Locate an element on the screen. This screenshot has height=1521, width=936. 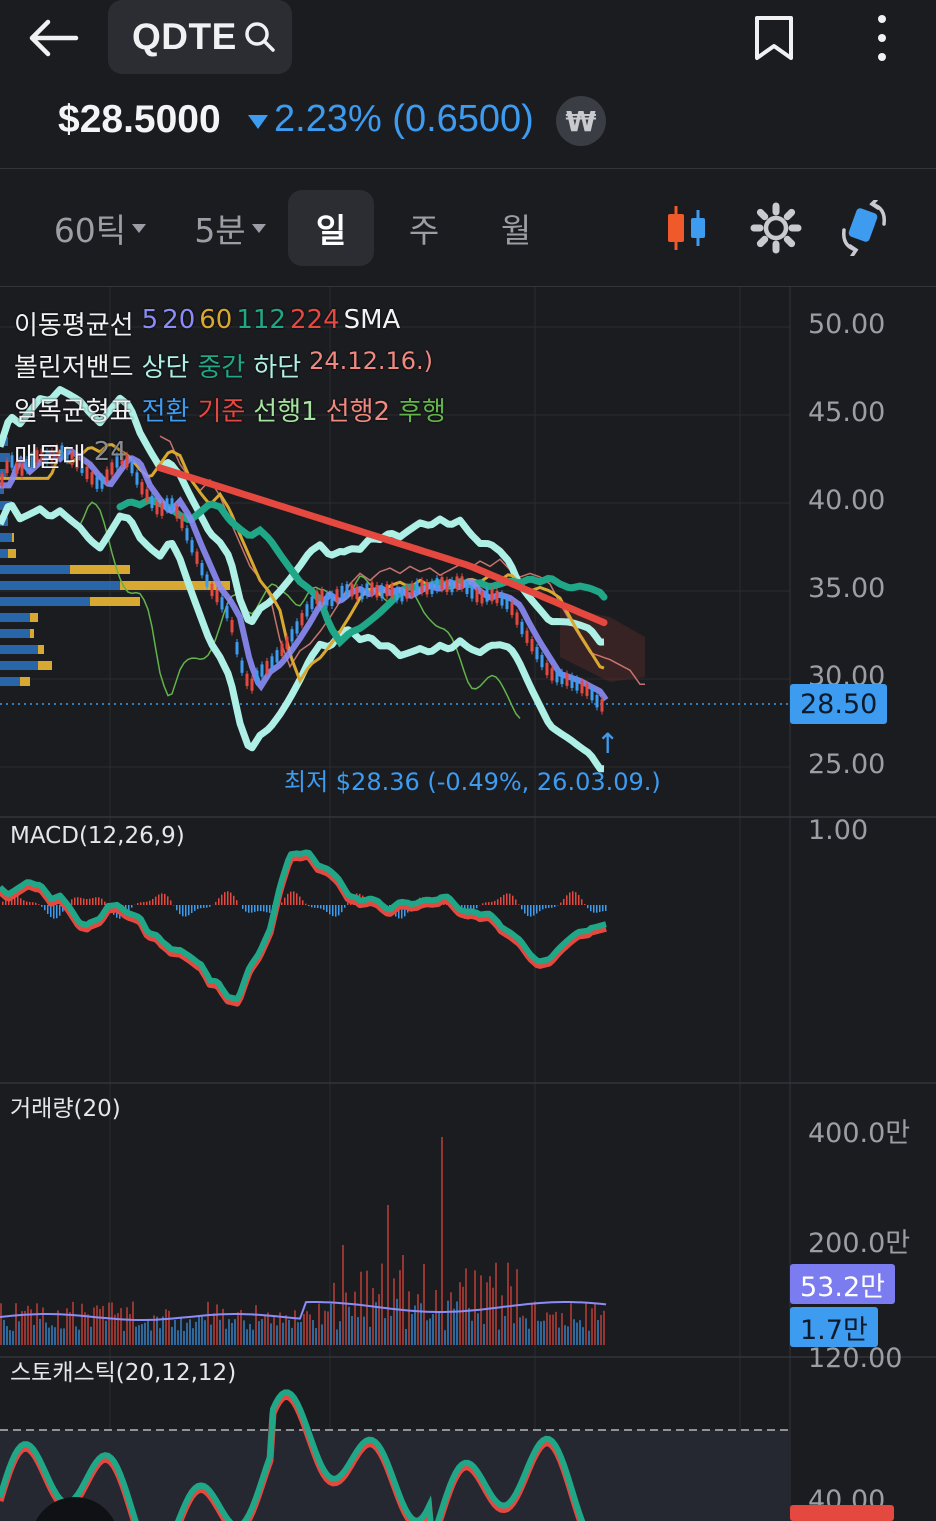
more-options-icon is located at coordinates (882, 38).